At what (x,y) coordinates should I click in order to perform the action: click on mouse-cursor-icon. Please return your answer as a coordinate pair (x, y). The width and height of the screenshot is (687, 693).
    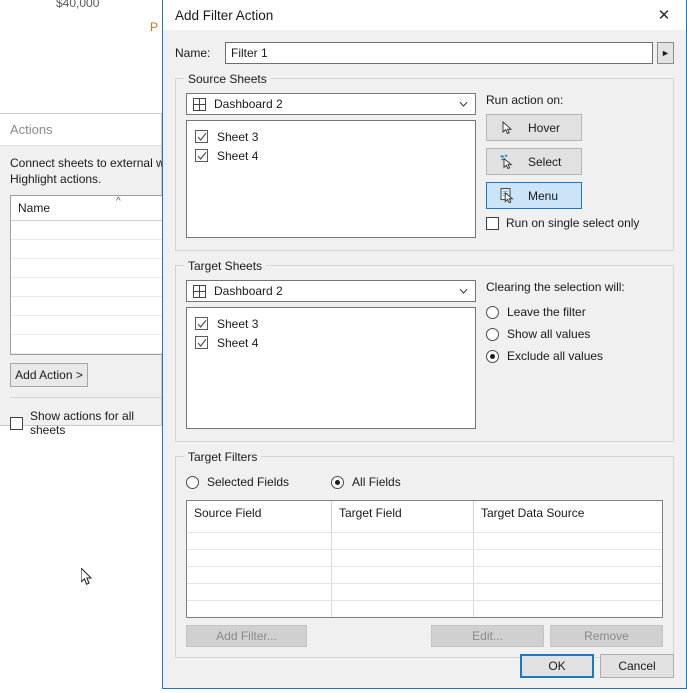
    Looking at the image, I should click on (87, 576).